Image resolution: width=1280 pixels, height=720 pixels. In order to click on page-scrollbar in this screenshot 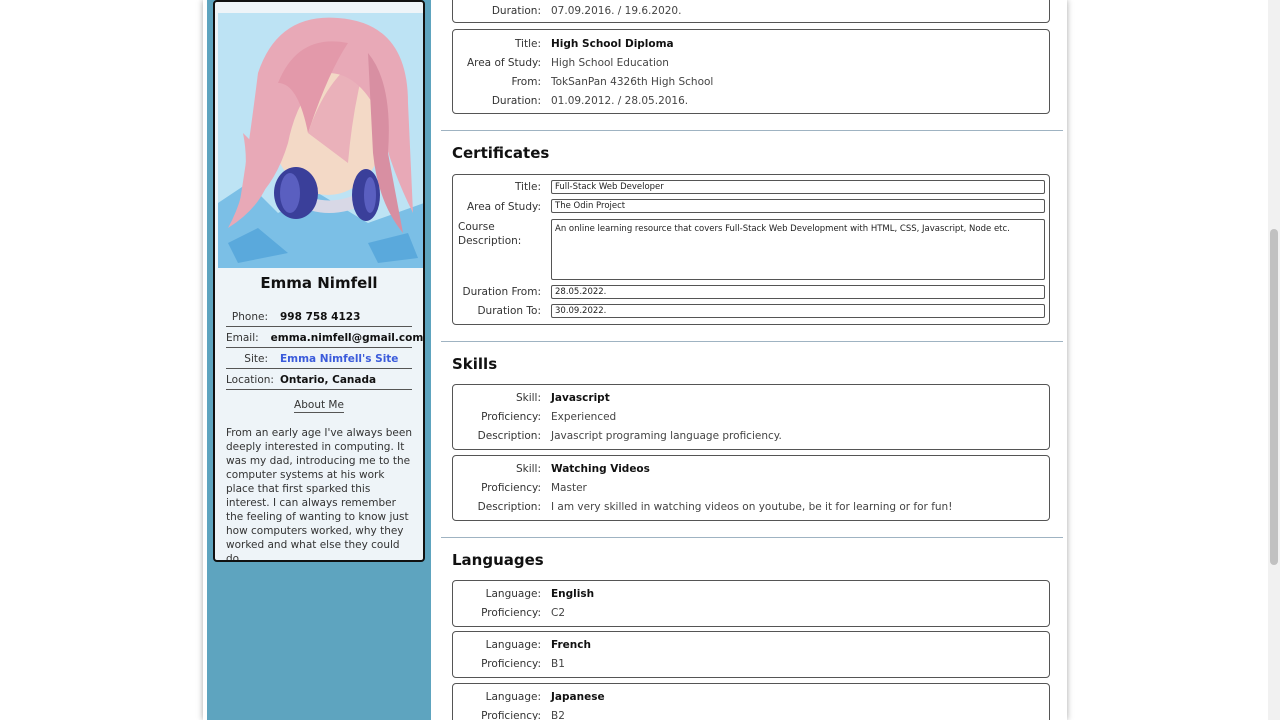, I will do `click(1274, 360)`.